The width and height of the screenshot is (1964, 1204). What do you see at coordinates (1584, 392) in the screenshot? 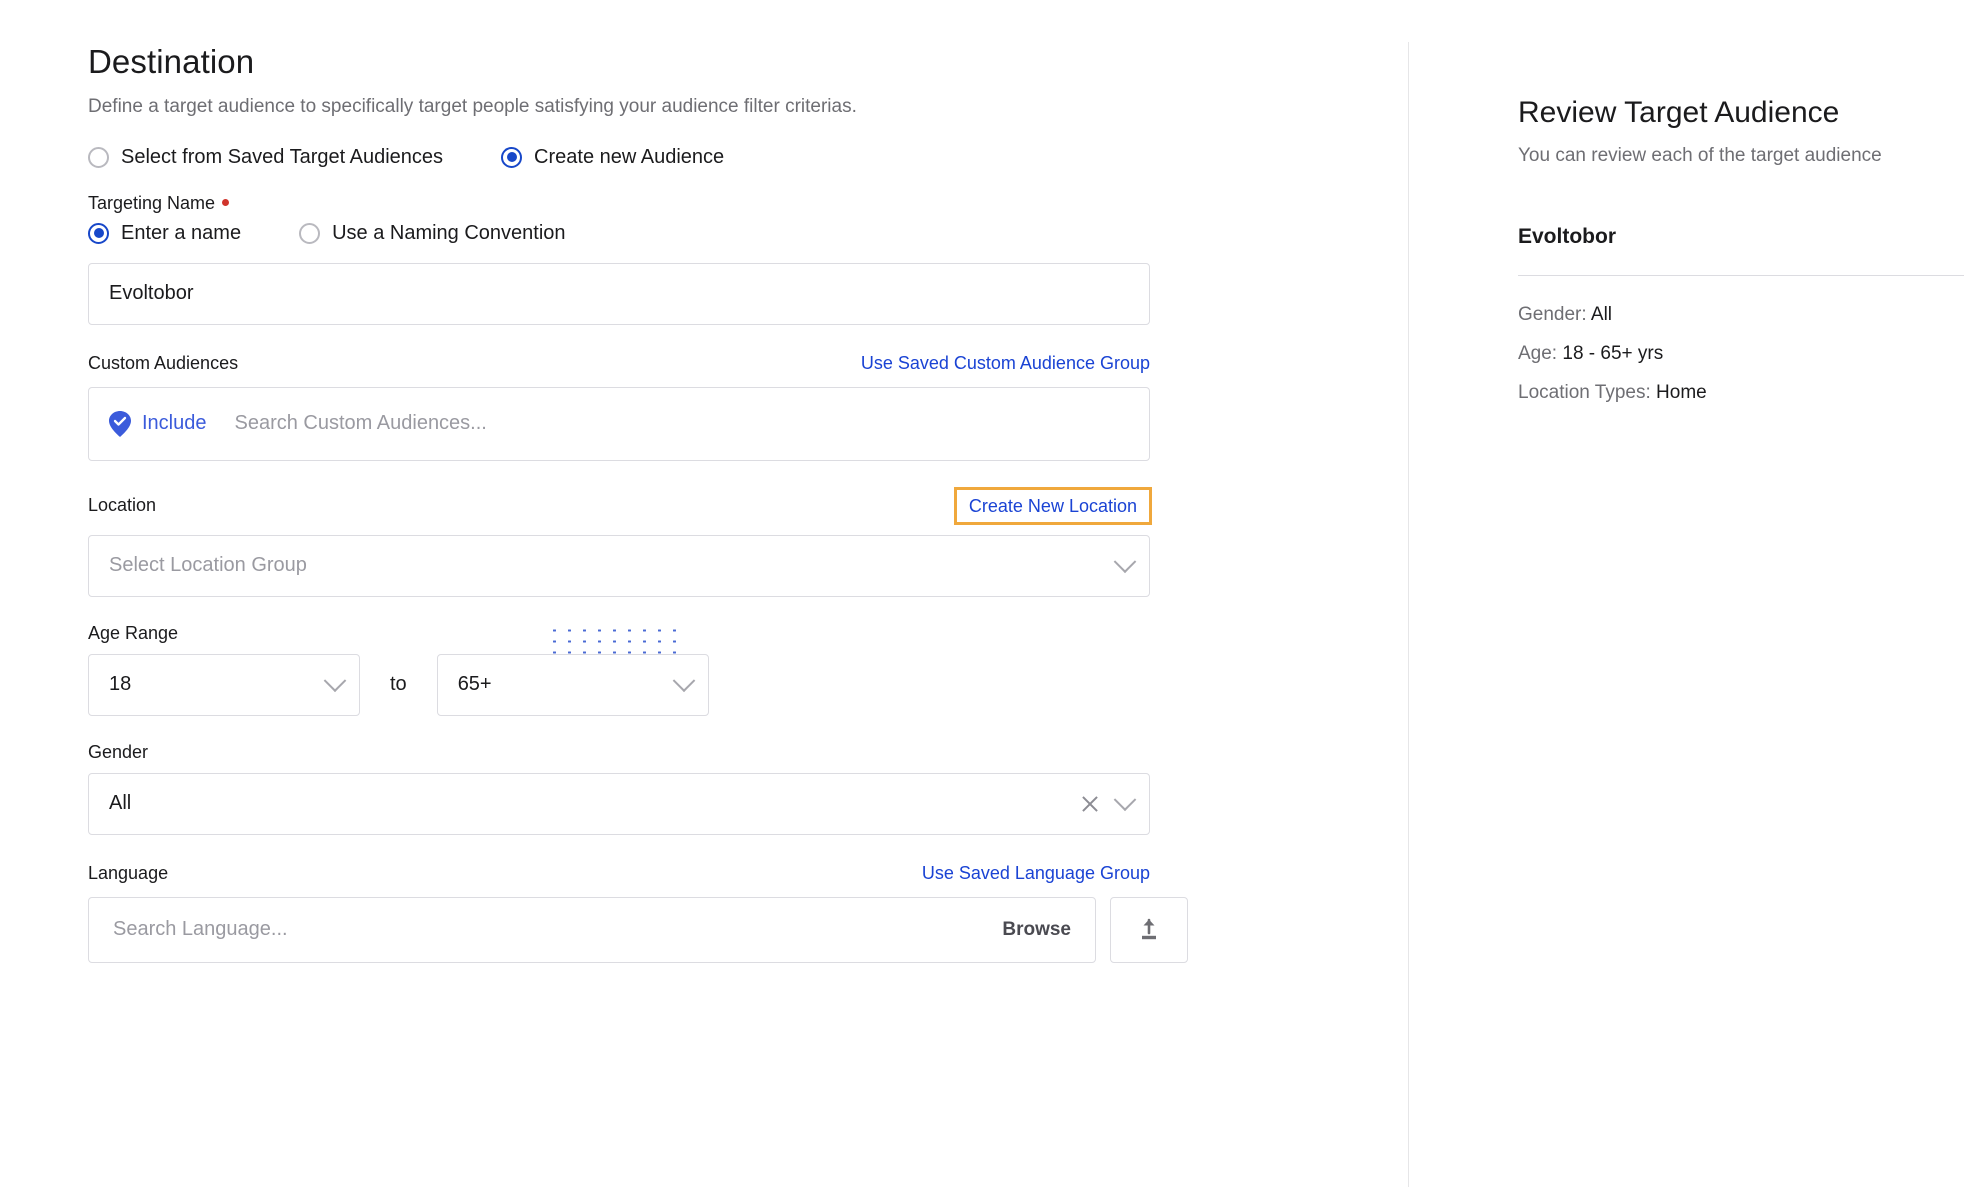
I see `review-detail-label: Location Types:` at bounding box center [1584, 392].